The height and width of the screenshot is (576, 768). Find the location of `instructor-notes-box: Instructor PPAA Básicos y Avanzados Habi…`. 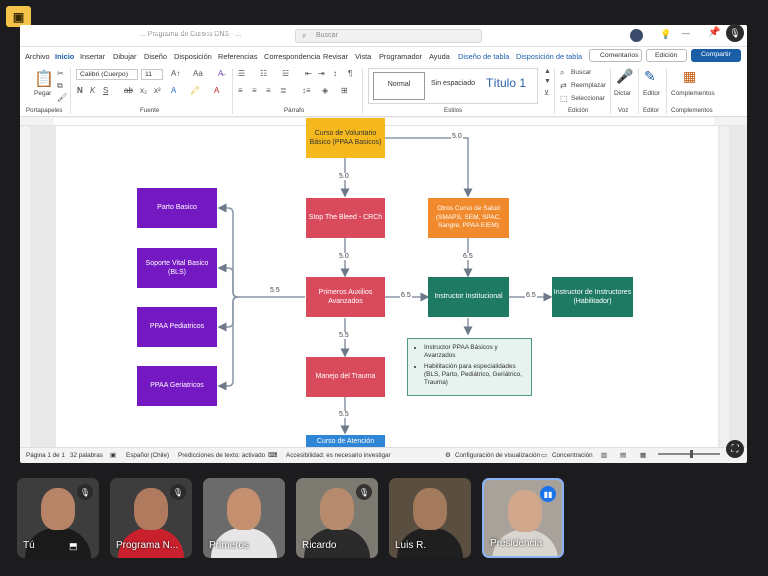

instructor-notes-box: Instructor PPAA Básicos y Avanzados Habi… is located at coordinates (469, 367).